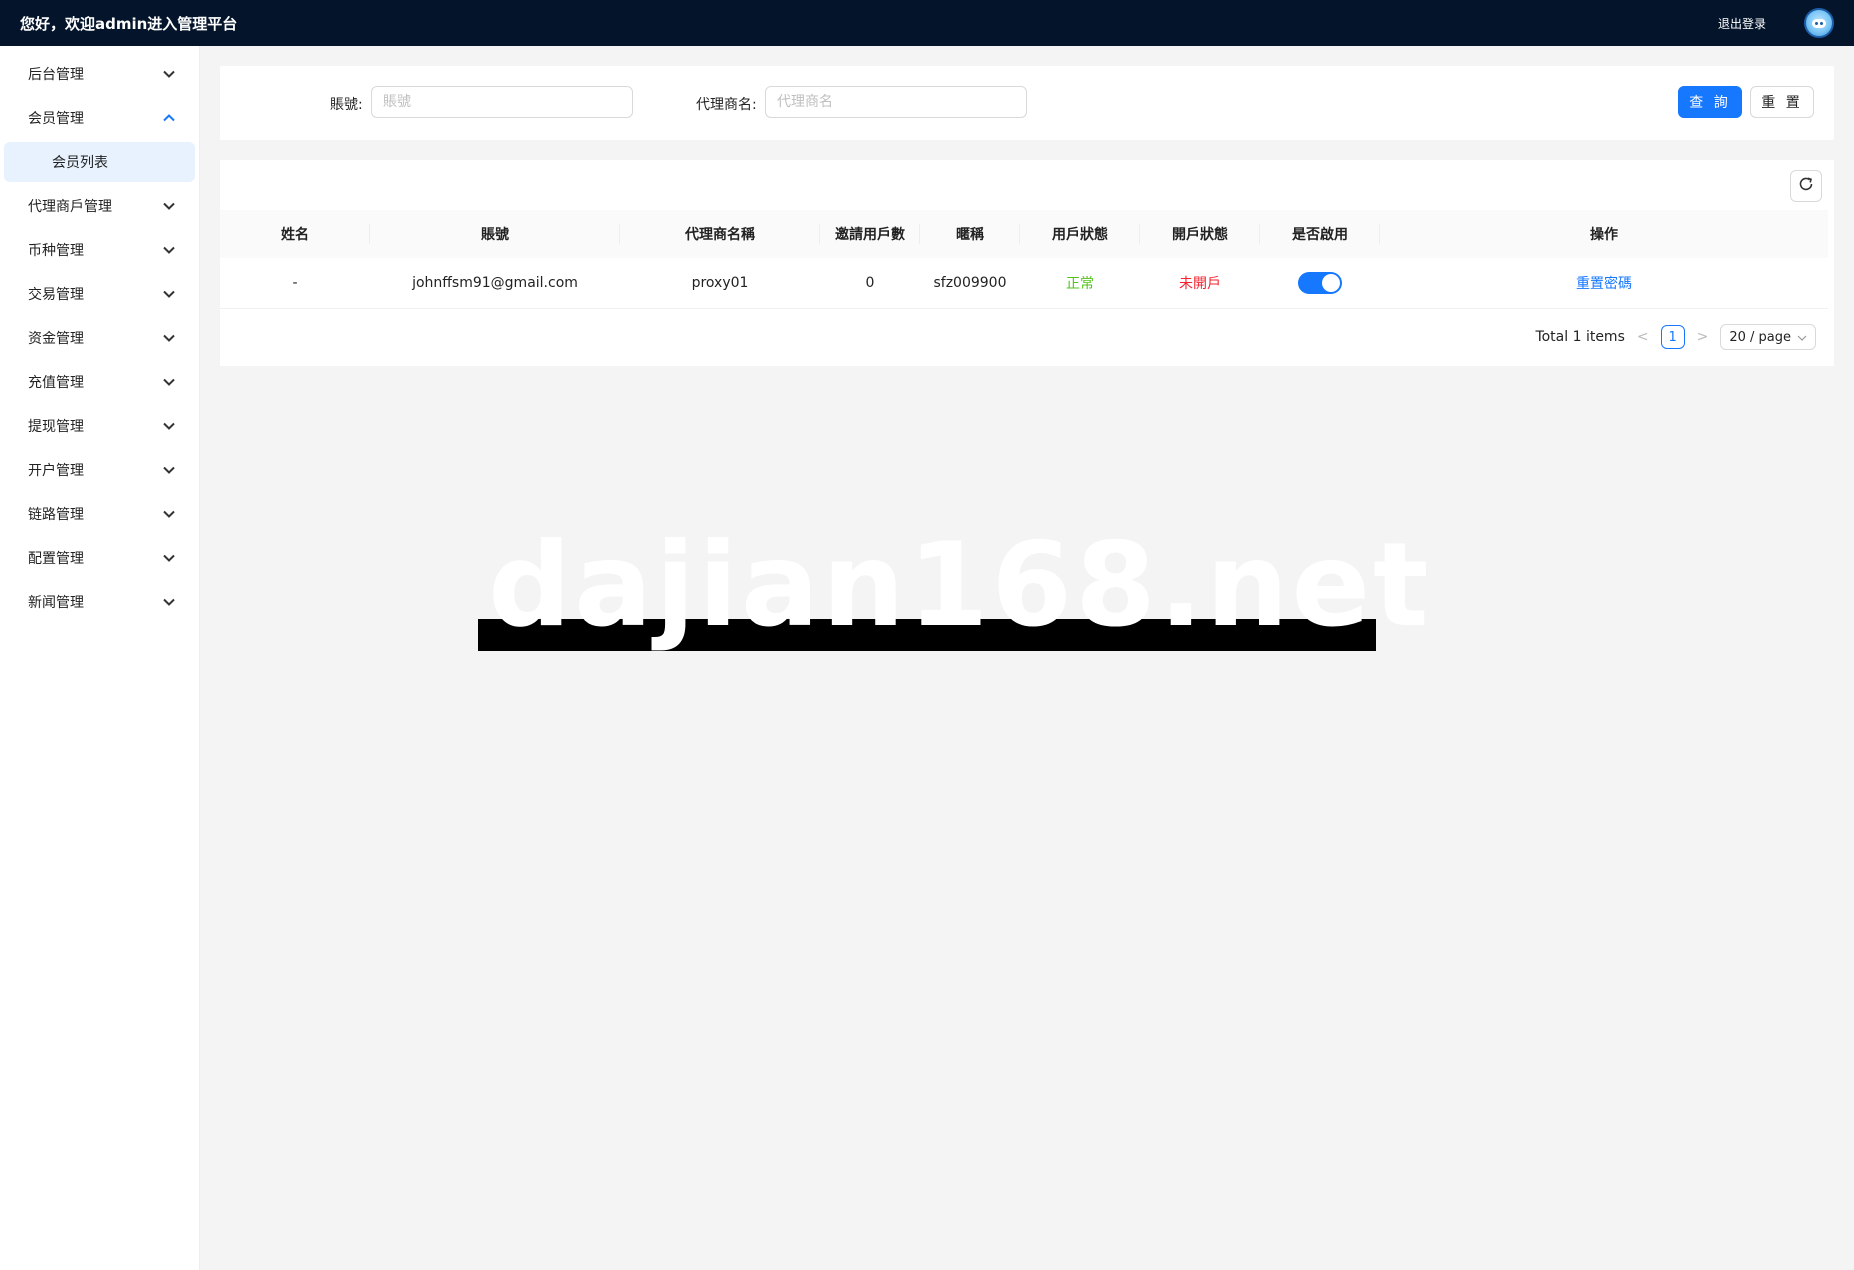  I want to click on pagination-total: Total 1 items, so click(1580, 337).